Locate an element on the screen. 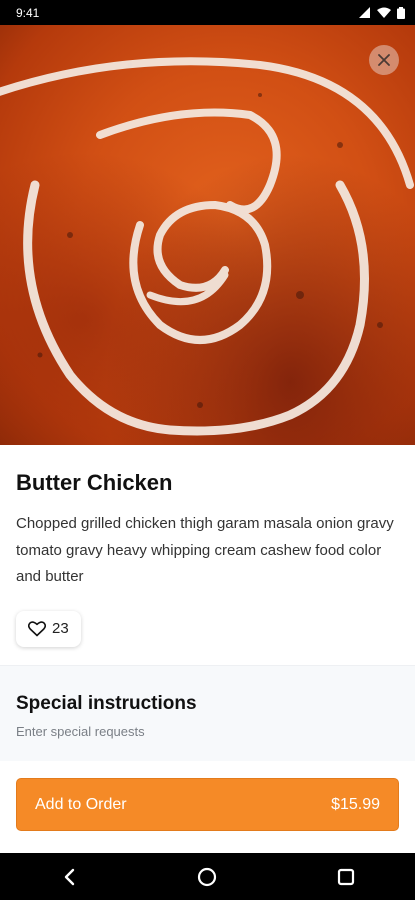 The image size is (415, 900). add-to-order-label: Add to Order is located at coordinates (81, 804).